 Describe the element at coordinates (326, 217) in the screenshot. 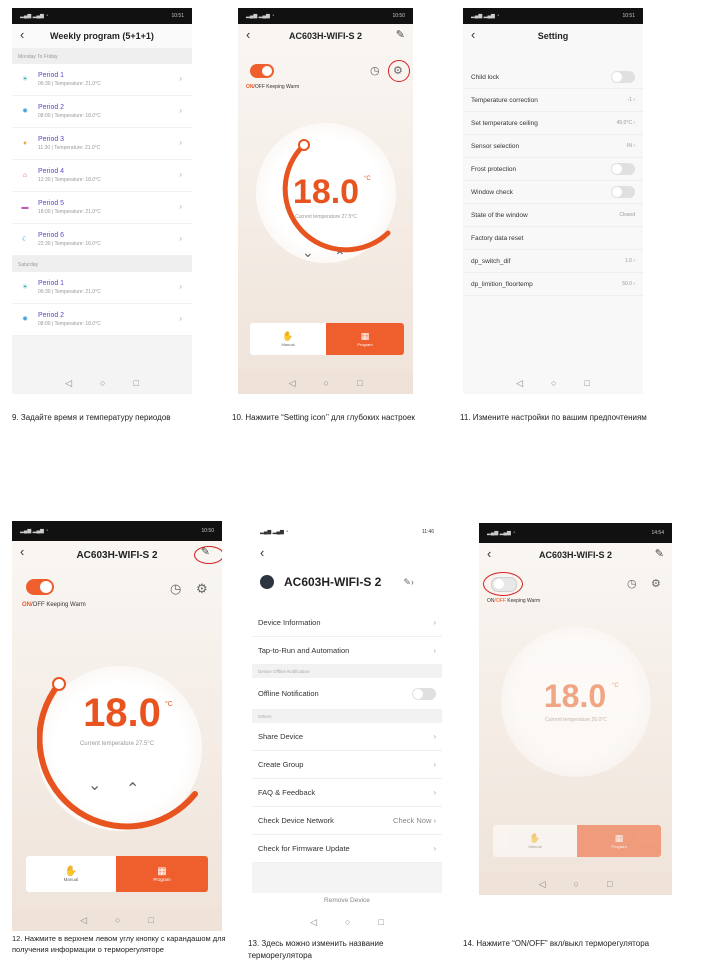

I see `current-temperature: Current temperature 27.5°C` at that location.